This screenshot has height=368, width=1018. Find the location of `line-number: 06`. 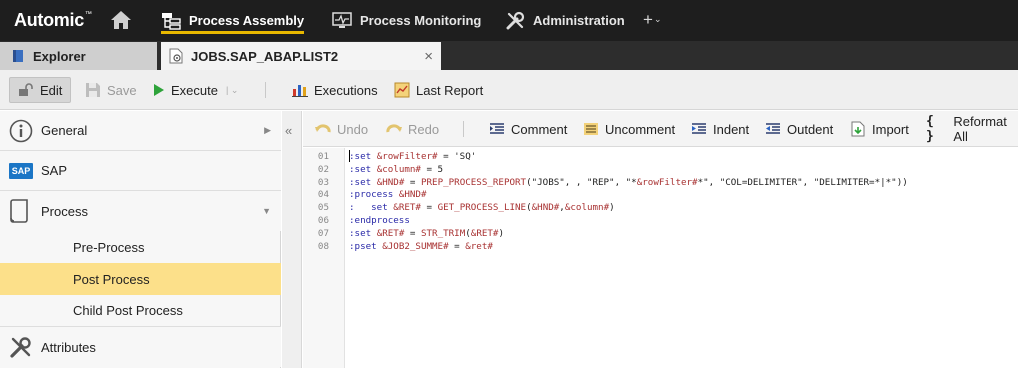

line-number: 06 is located at coordinates (323, 220).